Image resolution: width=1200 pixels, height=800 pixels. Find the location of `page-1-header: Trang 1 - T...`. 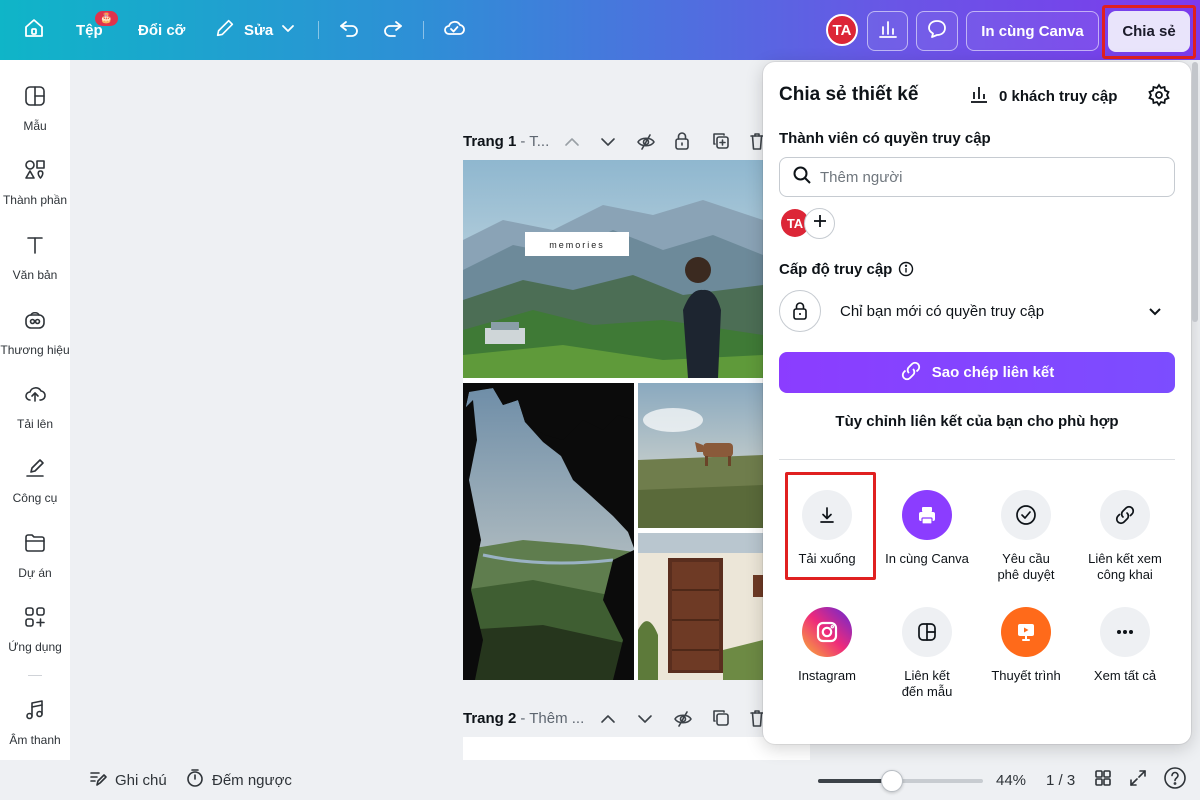

page-1-header: Trang 1 - T... is located at coordinates (506, 141).